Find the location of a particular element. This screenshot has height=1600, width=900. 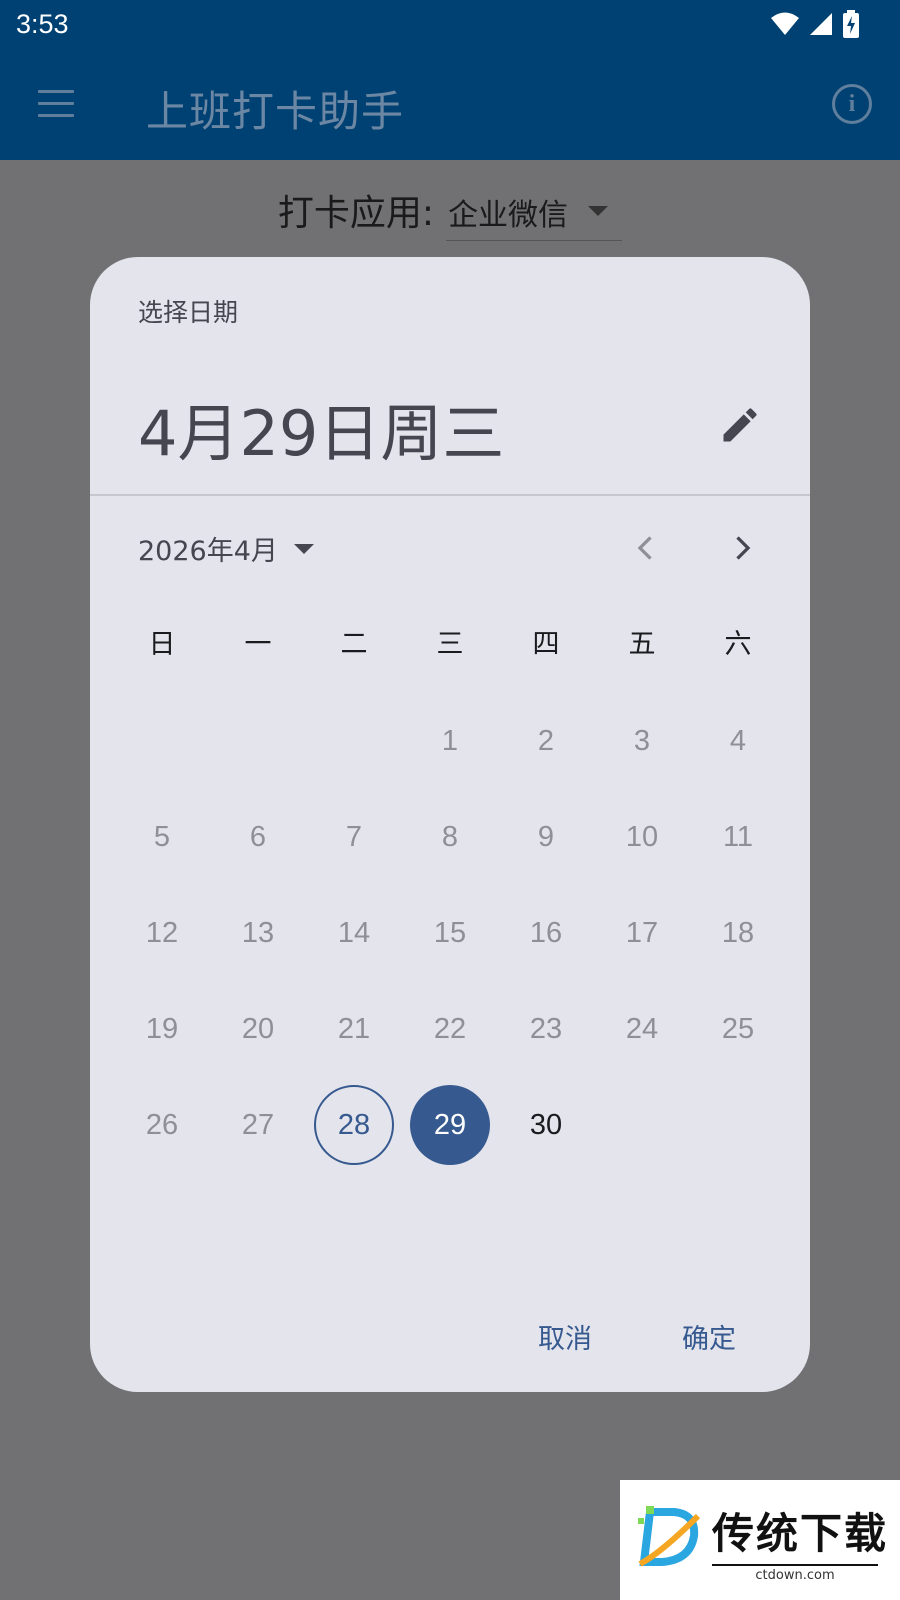

calendar-day-label: 23 is located at coordinates (546, 1028).